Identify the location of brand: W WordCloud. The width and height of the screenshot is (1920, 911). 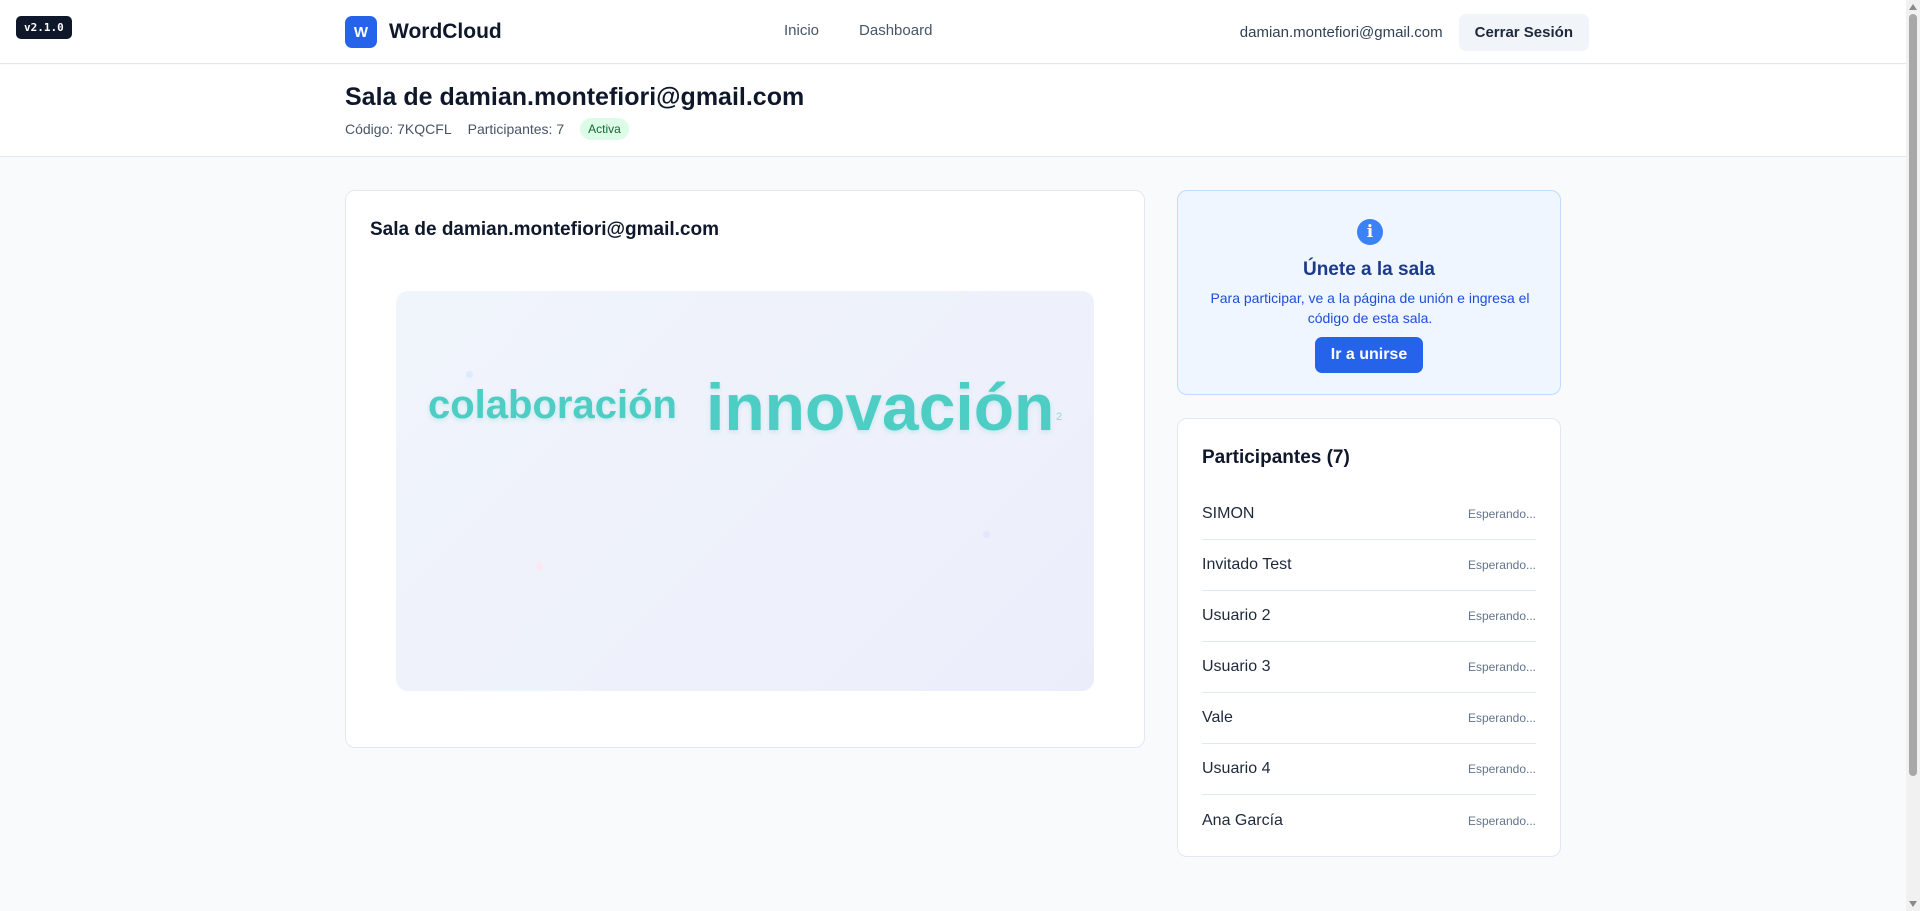
(423, 32).